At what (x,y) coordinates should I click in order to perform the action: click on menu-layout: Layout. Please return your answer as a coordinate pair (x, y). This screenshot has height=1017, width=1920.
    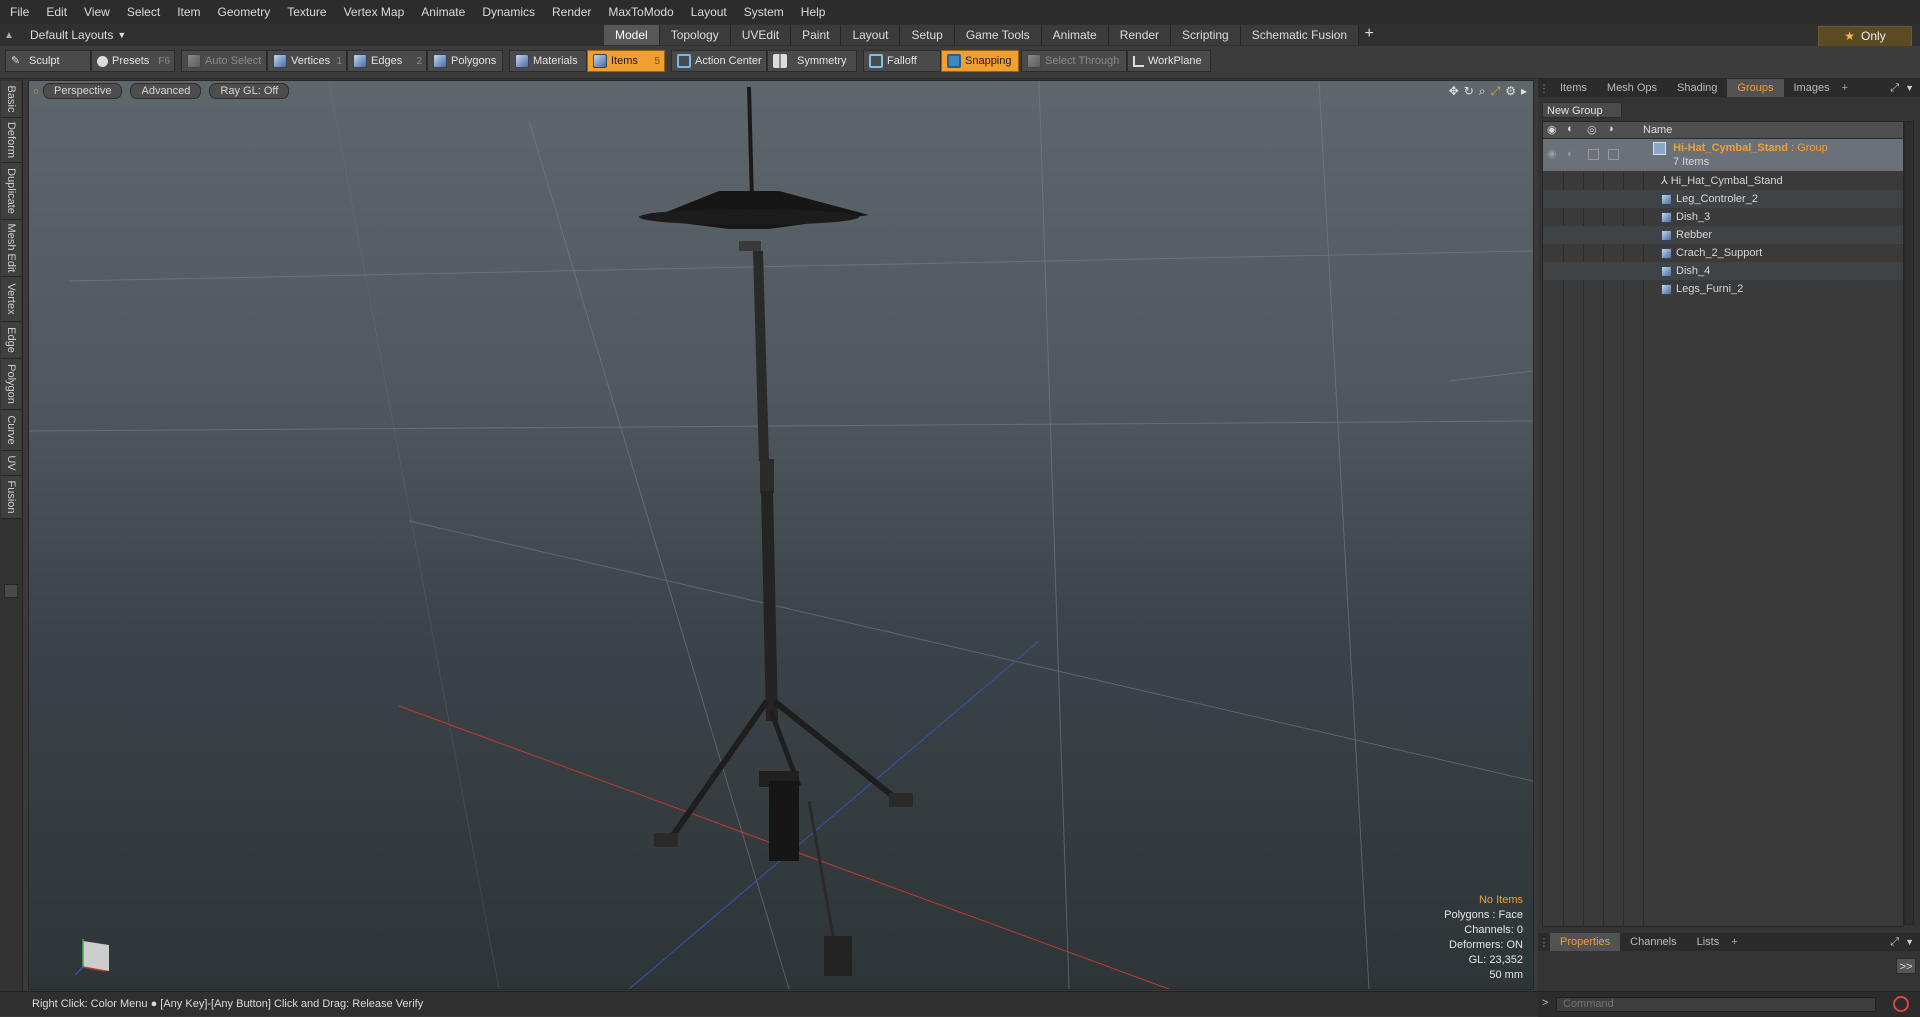
    Looking at the image, I should click on (707, 12).